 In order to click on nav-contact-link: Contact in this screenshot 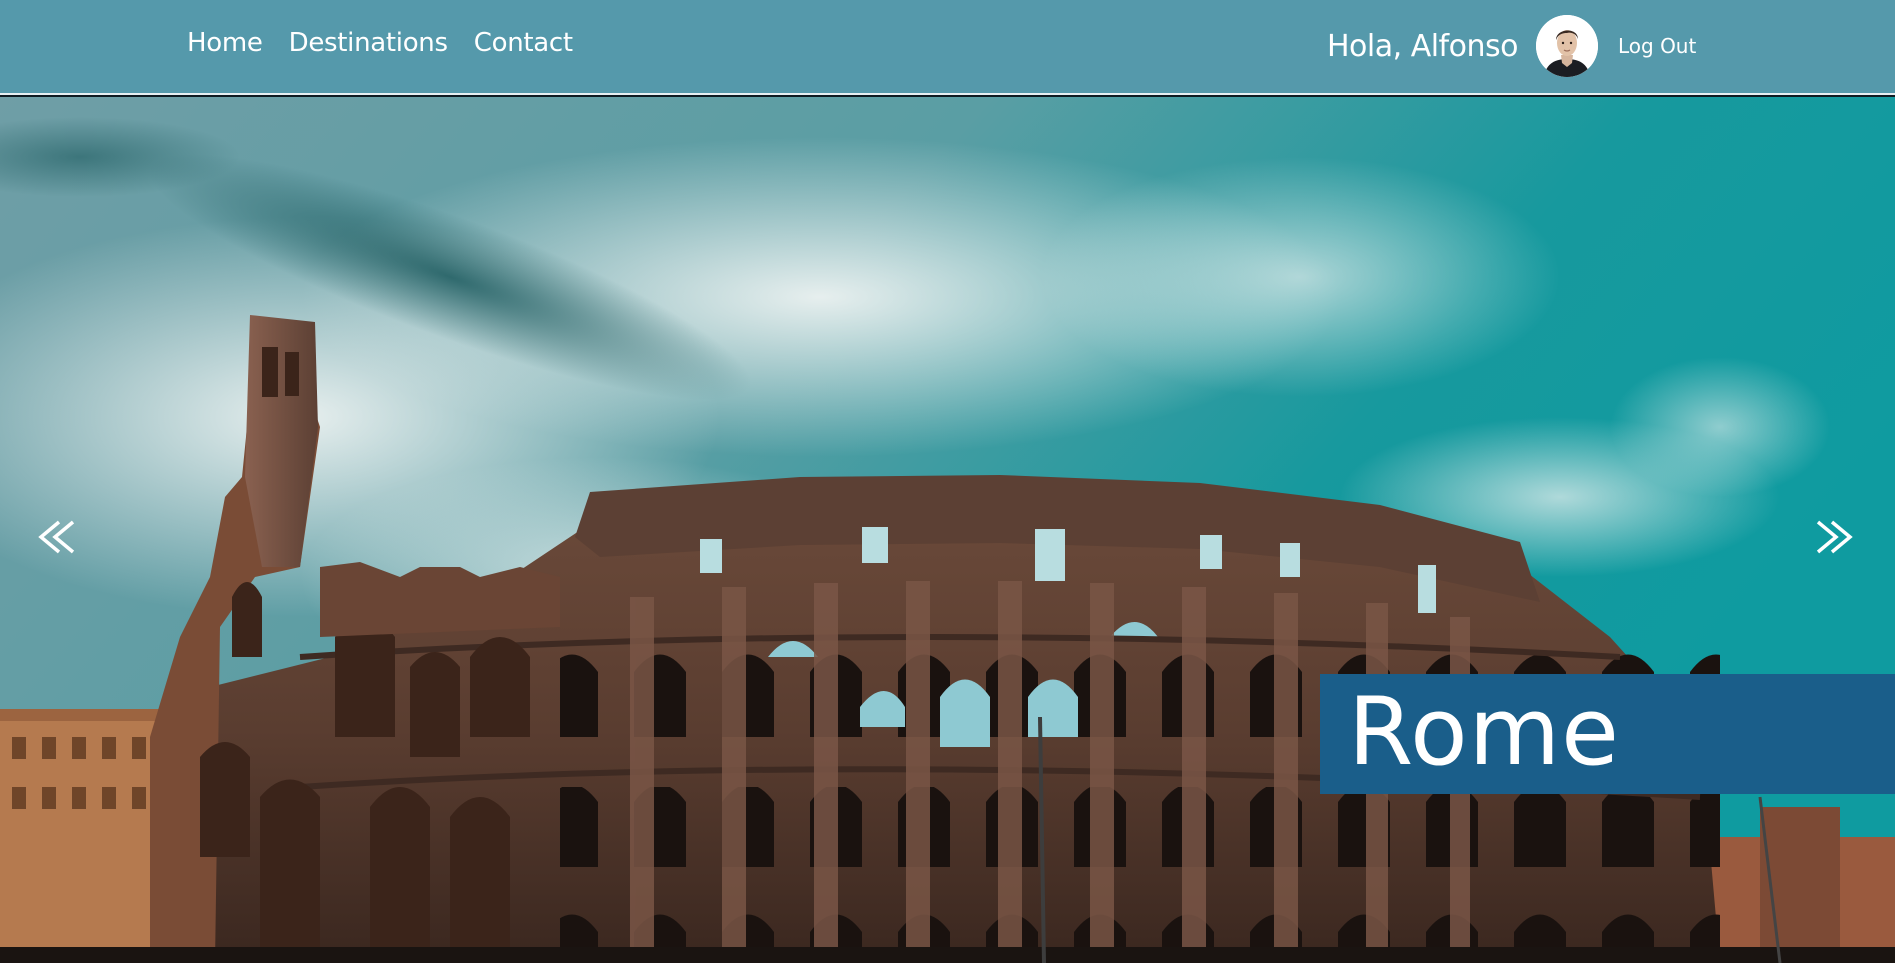, I will do `click(523, 43)`.